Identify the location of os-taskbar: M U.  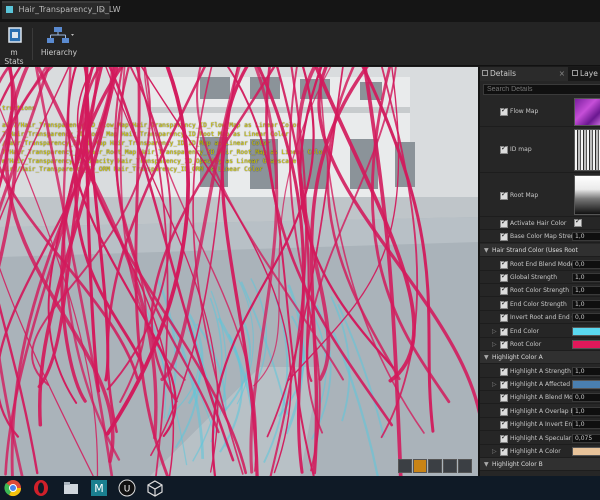
(300, 488).